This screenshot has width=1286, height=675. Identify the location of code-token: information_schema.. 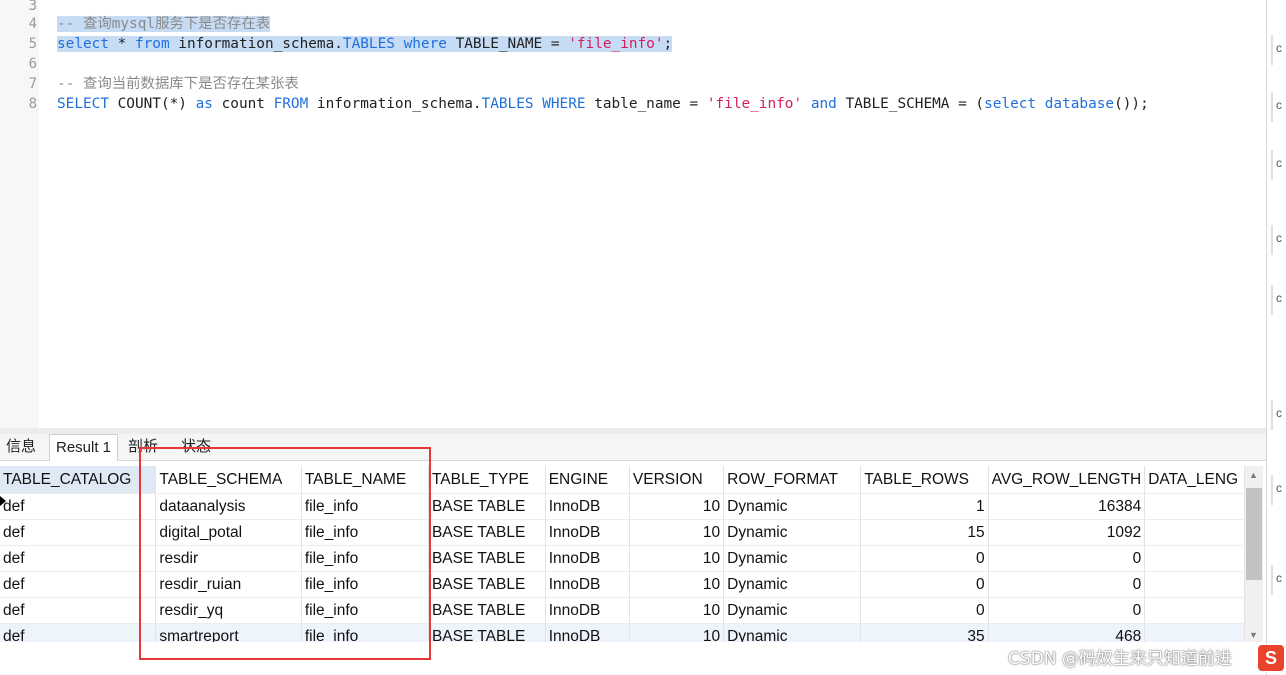
(256, 44).